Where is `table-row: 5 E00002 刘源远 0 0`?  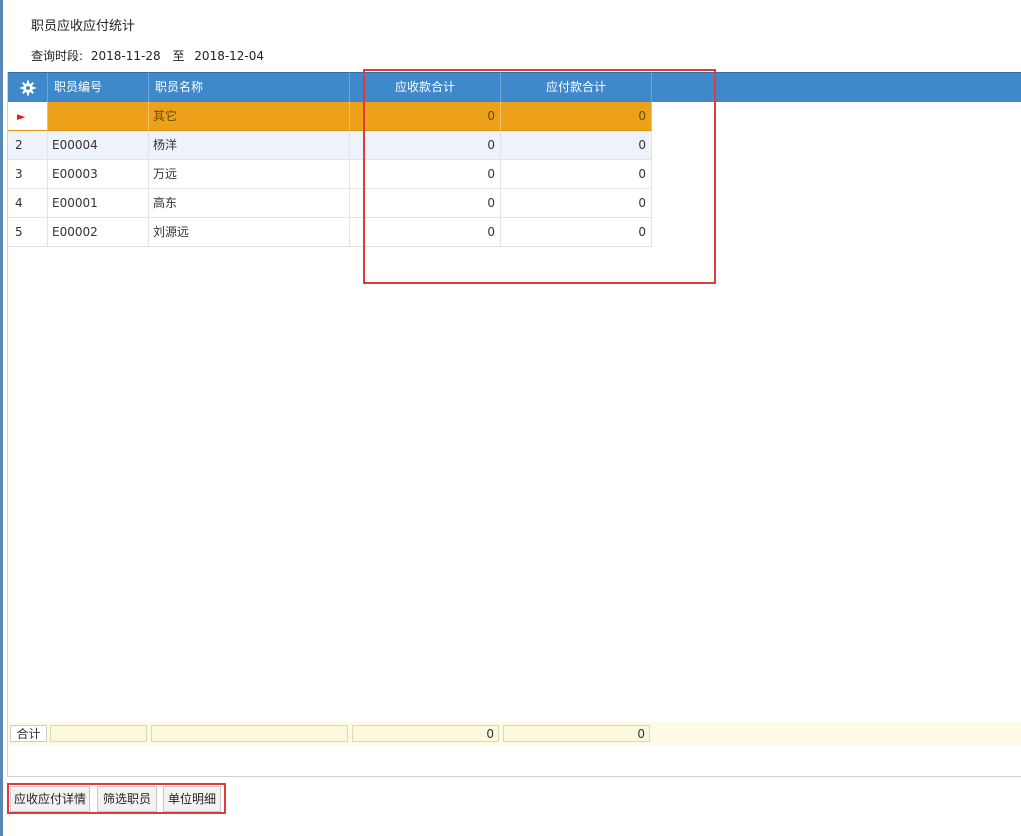 table-row: 5 E00002 刘源远 0 0 is located at coordinates (330, 232).